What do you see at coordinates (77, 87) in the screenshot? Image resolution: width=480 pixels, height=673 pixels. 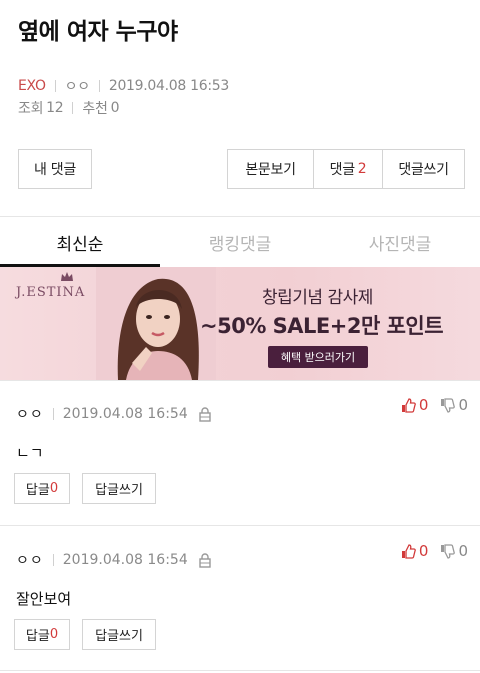 I see `post-author: ㅇㅇ` at bounding box center [77, 87].